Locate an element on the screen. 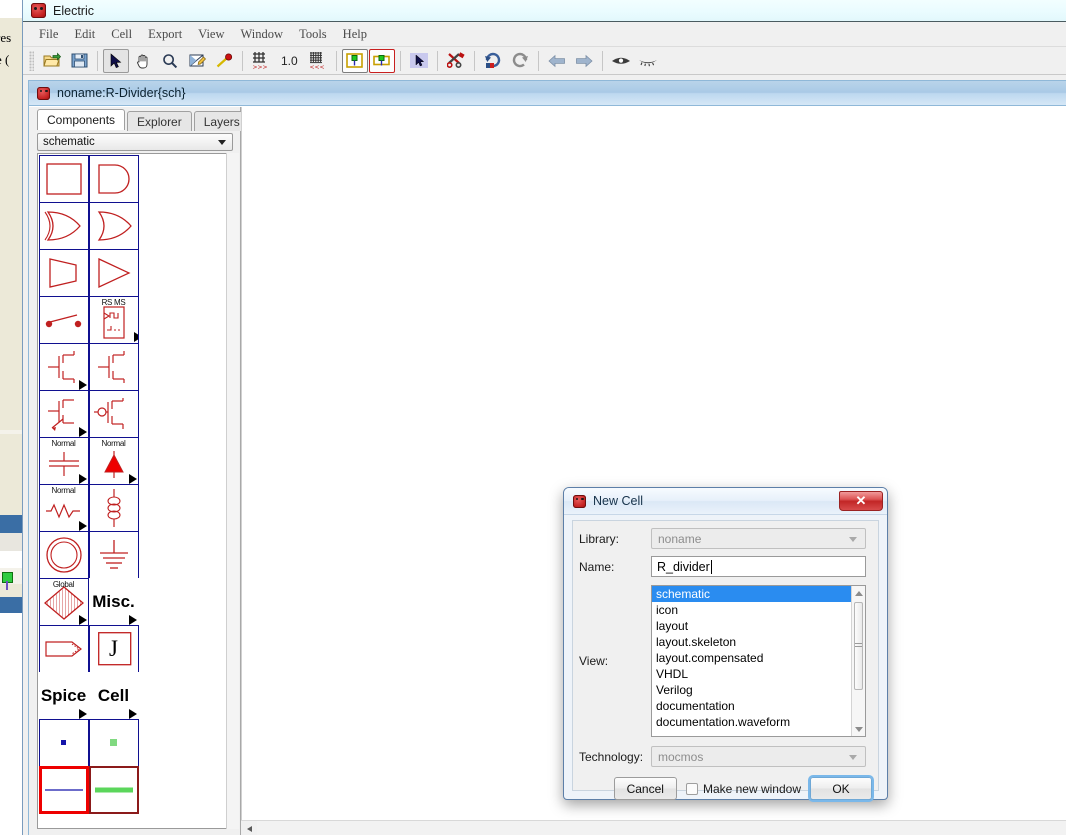  menu-edit: Edit is located at coordinates (84, 34).